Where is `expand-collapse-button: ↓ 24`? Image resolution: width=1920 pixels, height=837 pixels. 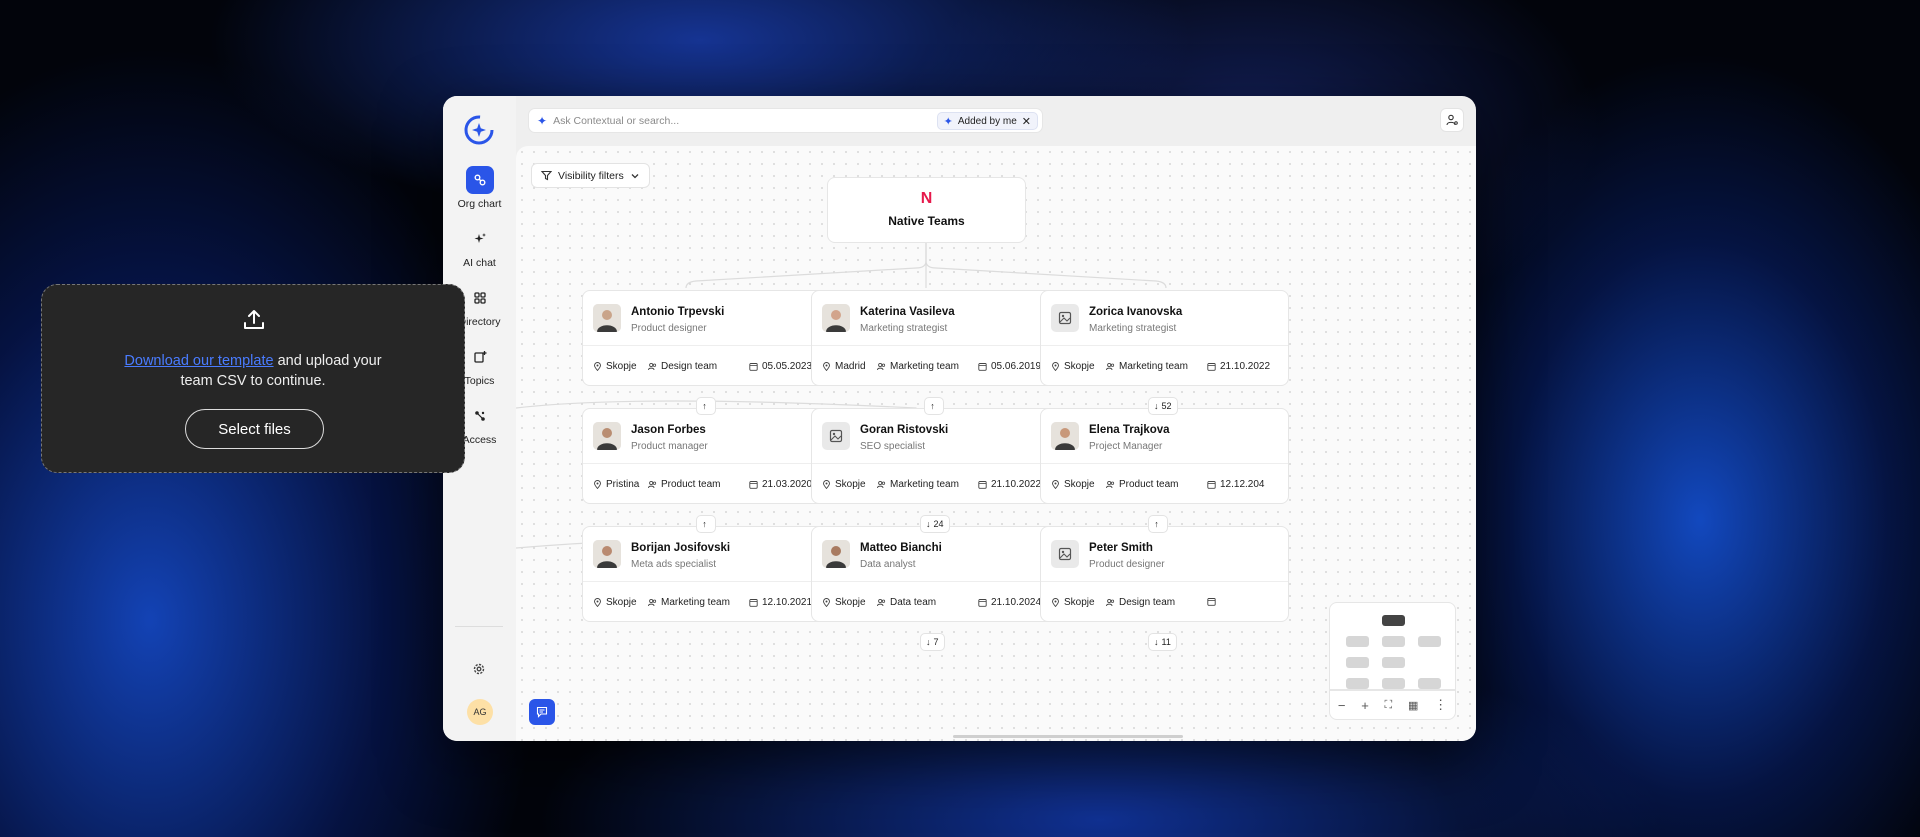
expand-collapse-button: ↓ 24 is located at coordinates (935, 524).